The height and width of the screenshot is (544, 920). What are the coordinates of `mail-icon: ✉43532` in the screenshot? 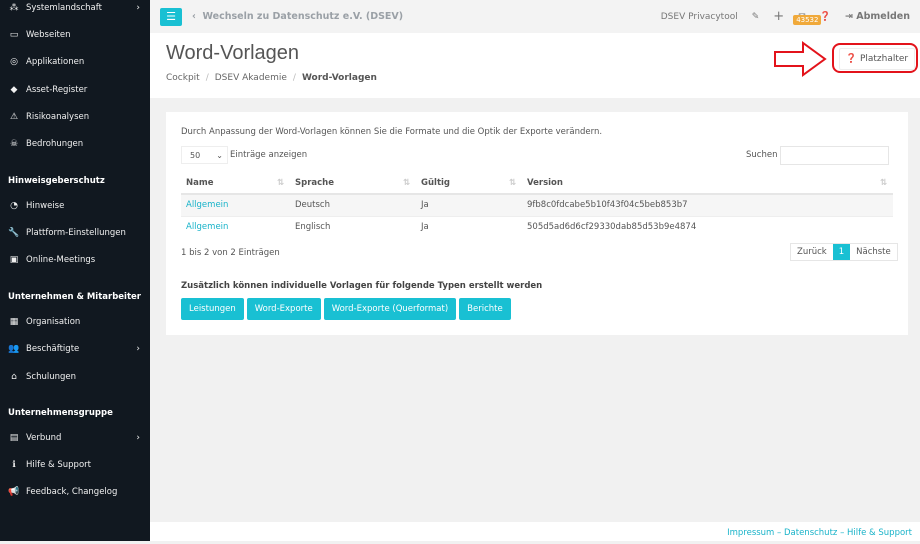 It's located at (807, 18).